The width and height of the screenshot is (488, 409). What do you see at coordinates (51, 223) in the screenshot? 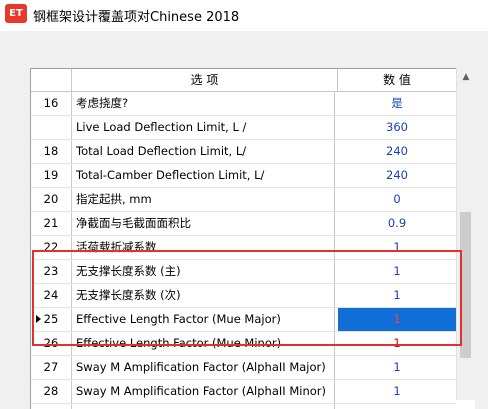
I see `row-number: 21` at bounding box center [51, 223].